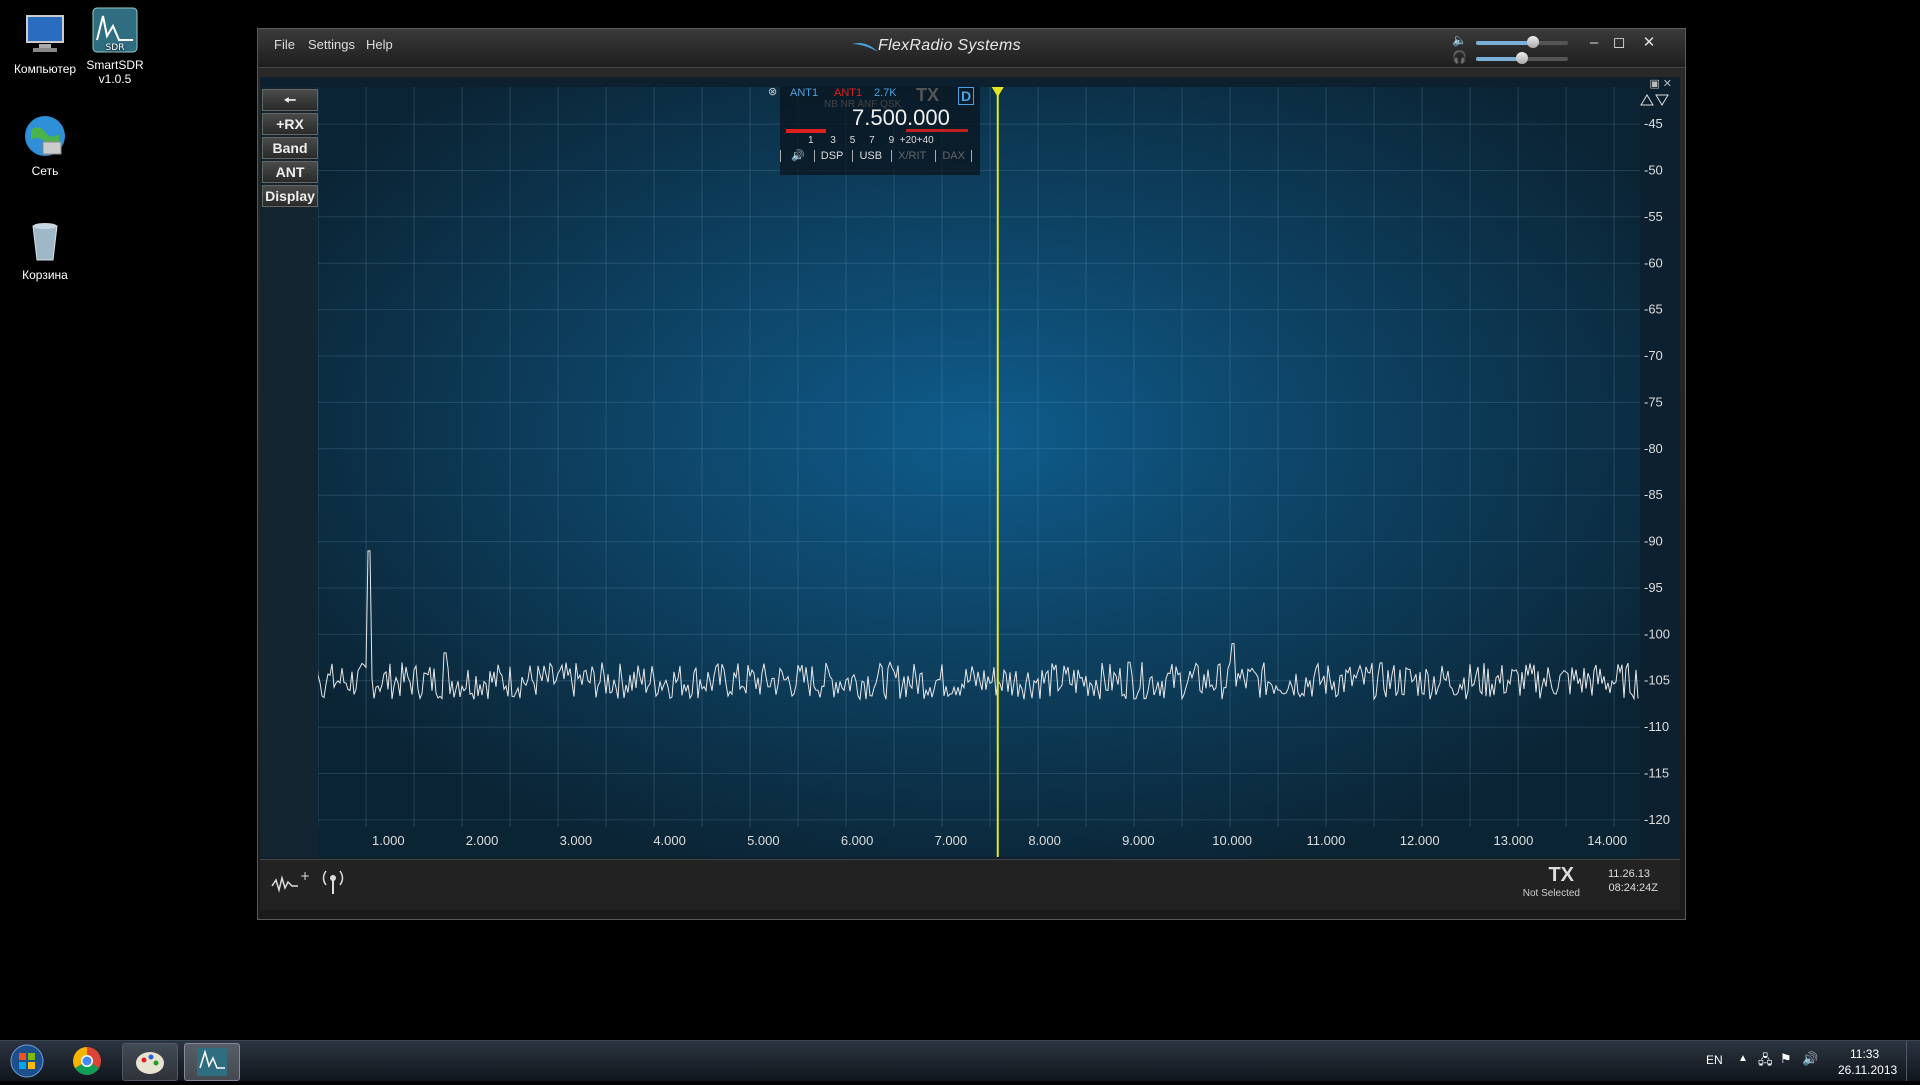  Describe the element at coordinates (290, 148) in the screenshot. I see `band-button: Band` at that location.